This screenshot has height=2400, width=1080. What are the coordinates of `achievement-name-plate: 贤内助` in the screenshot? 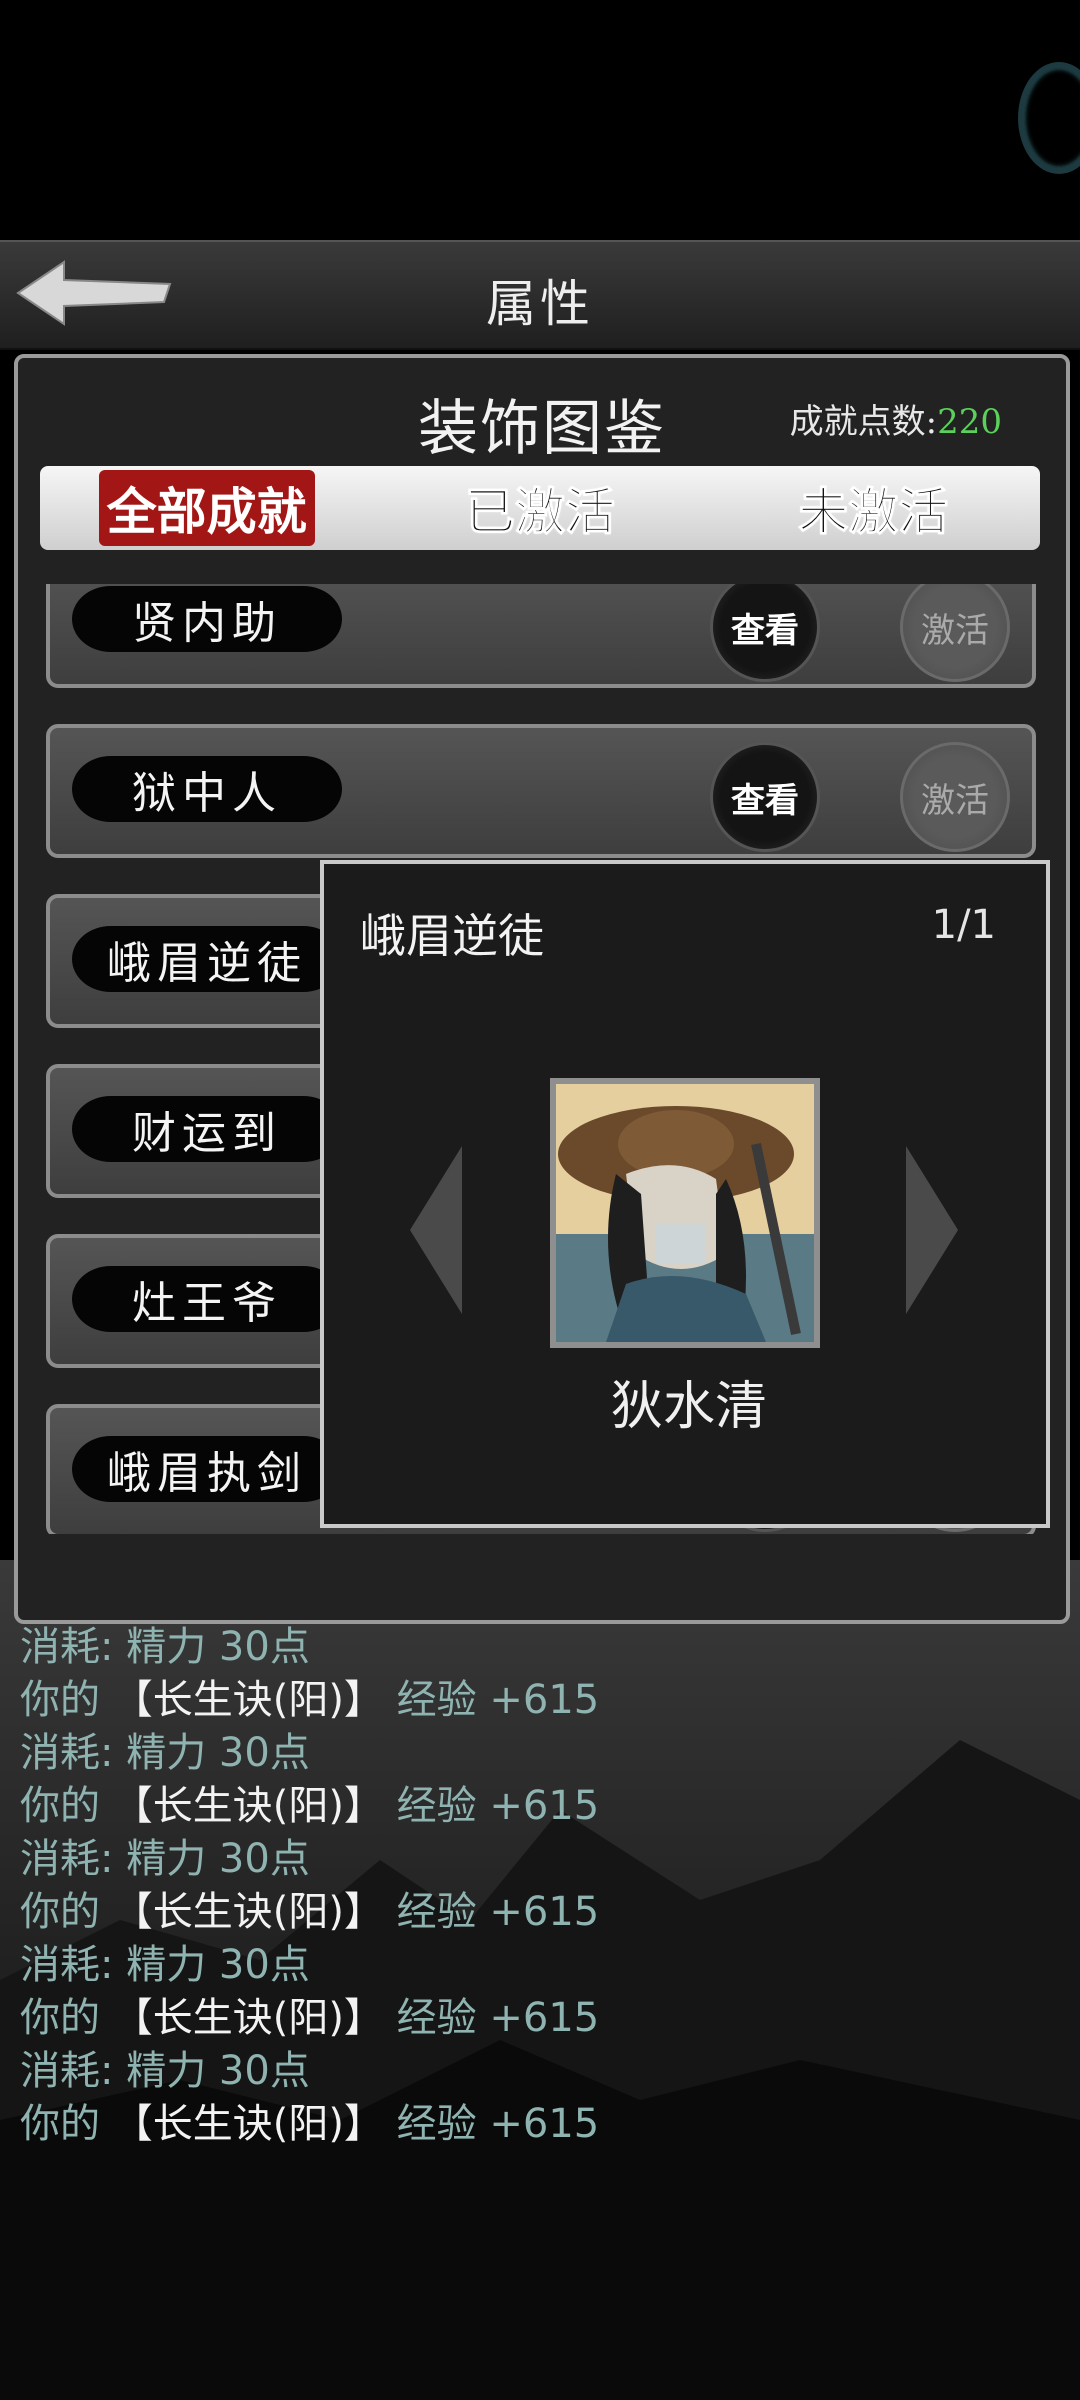 It's located at (207, 619).